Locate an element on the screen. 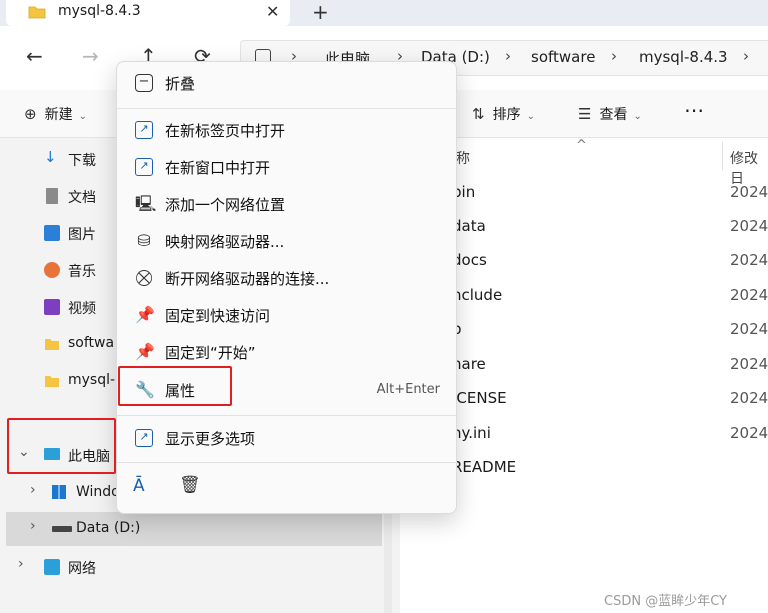 Image resolution: width=768 pixels, height=613 pixels. file-name: ICENSE is located at coordinates (479, 398).